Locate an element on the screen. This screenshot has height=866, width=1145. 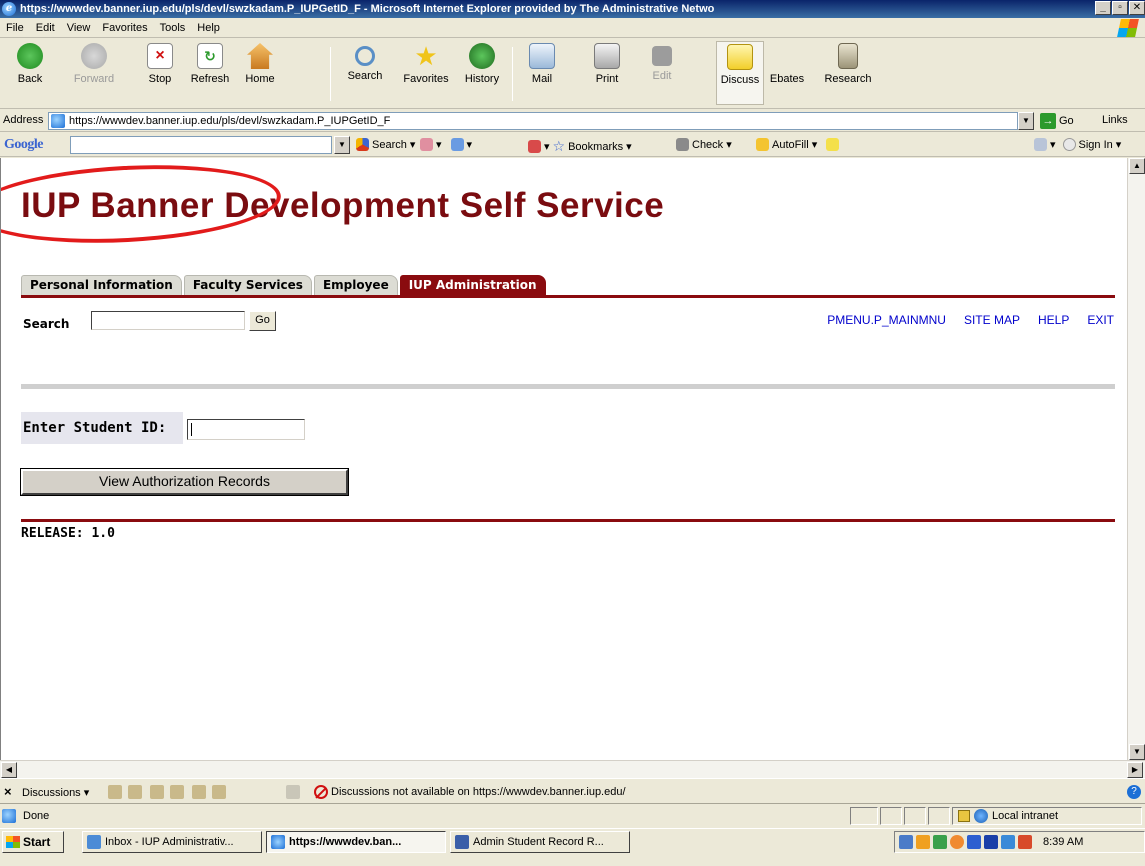
go-button: → Go is located at coordinates (1064, 121).